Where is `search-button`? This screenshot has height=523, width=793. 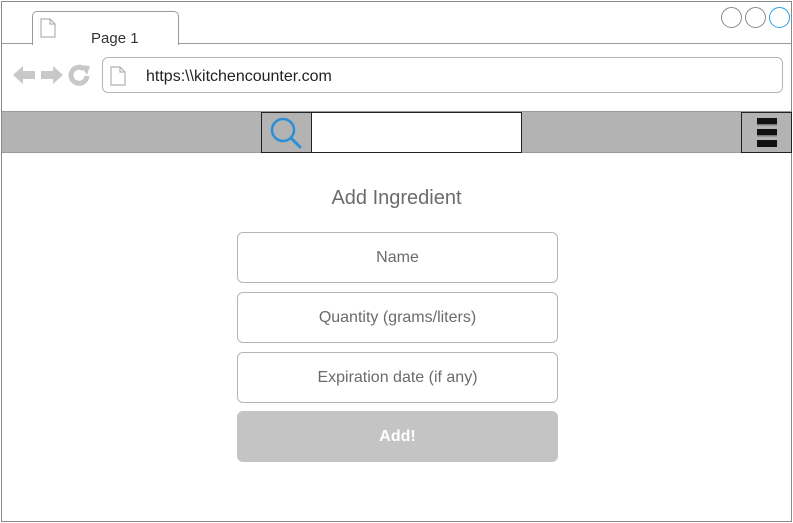
search-button is located at coordinates (286, 132).